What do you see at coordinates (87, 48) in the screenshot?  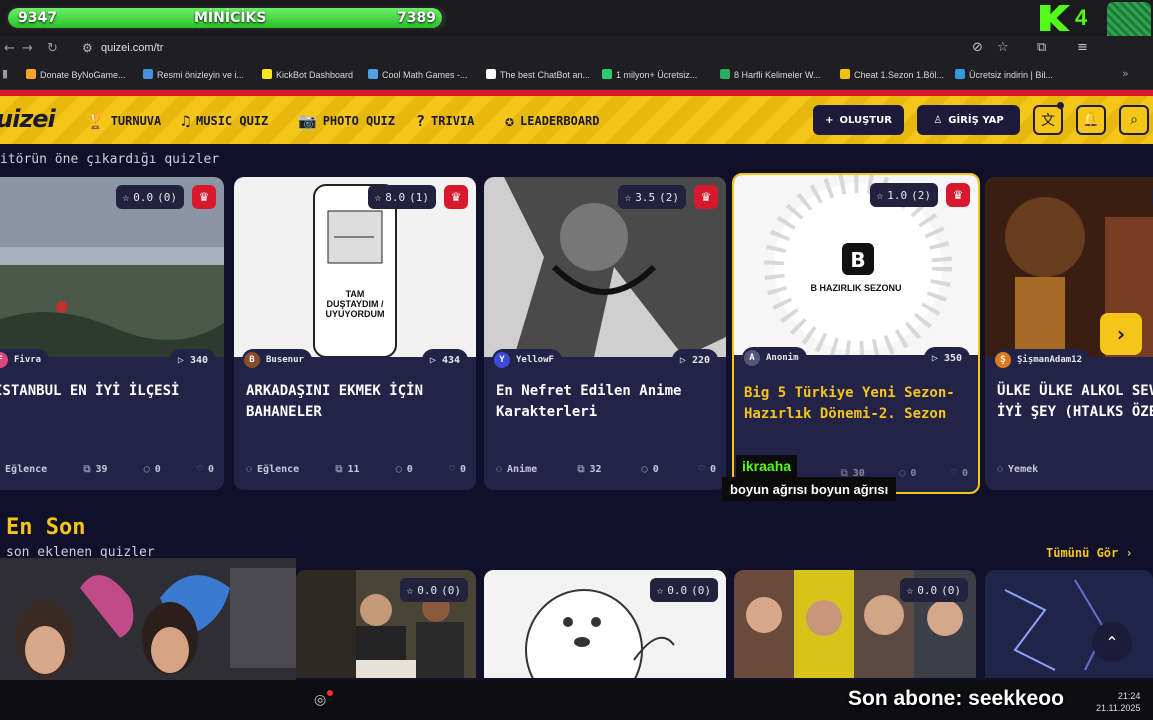 I see `site-info-icon: ⚙` at bounding box center [87, 48].